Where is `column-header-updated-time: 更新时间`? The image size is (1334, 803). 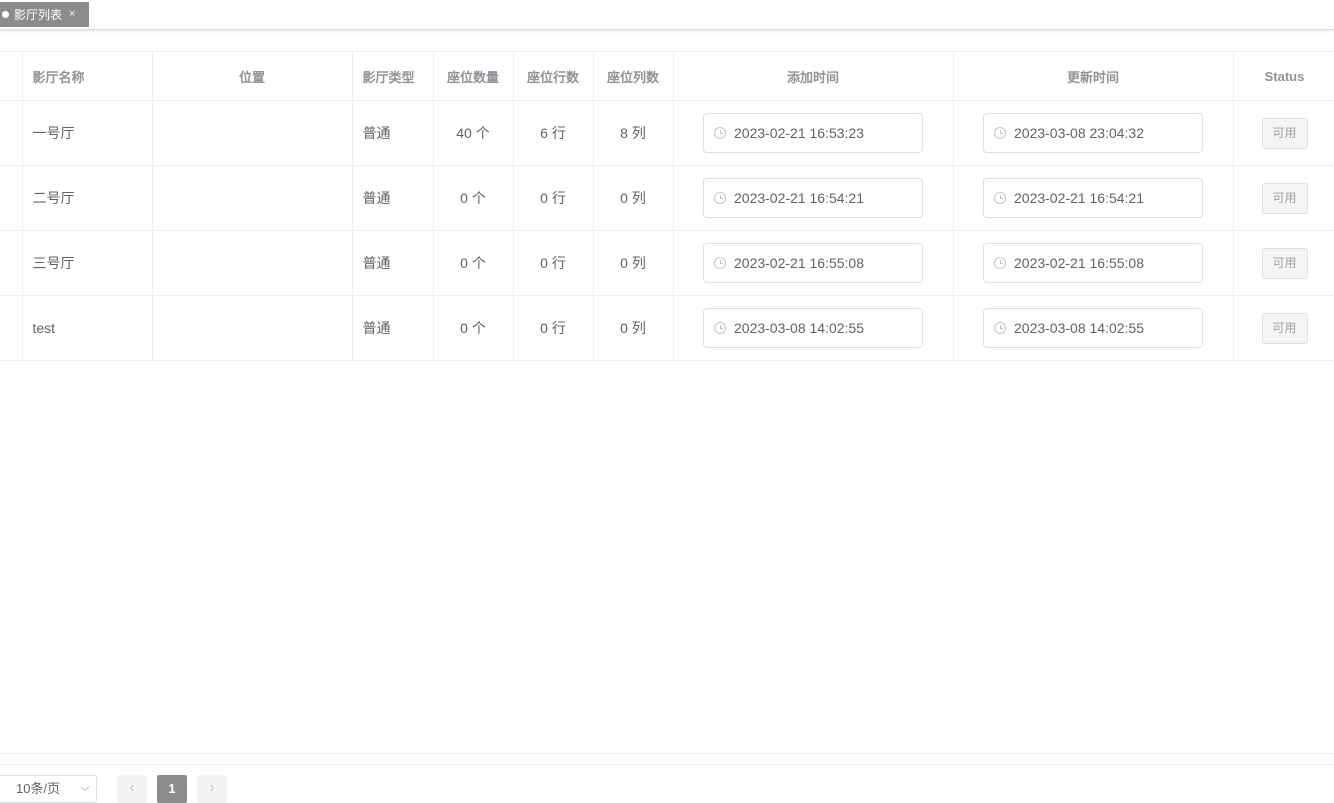
column-header-updated-time: 更新时间 is located at coordinates (1093, 76).